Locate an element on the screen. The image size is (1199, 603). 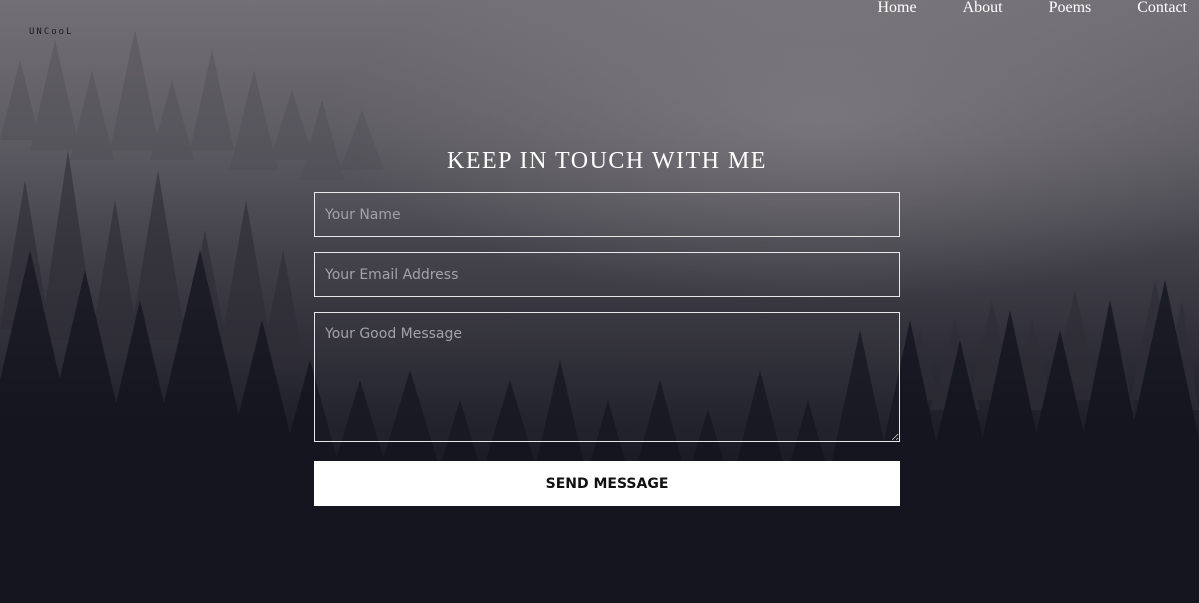
nav-item-poems: Poems is located at coordinates (1047, 9).